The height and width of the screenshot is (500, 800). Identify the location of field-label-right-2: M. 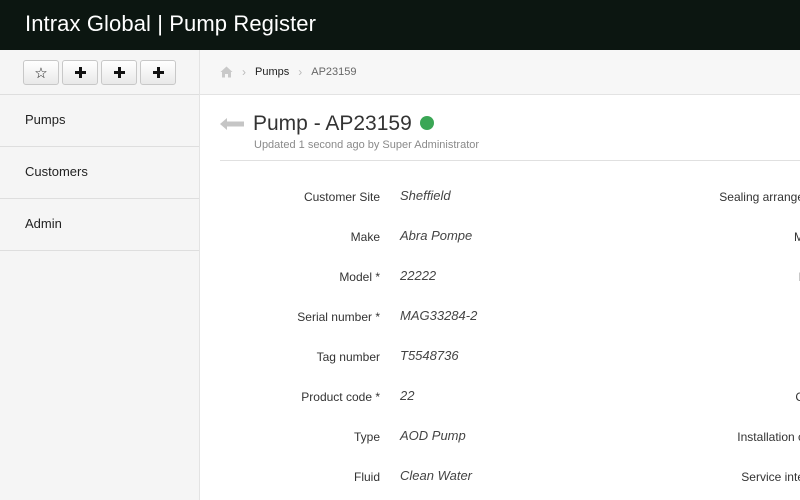
(797, 237).